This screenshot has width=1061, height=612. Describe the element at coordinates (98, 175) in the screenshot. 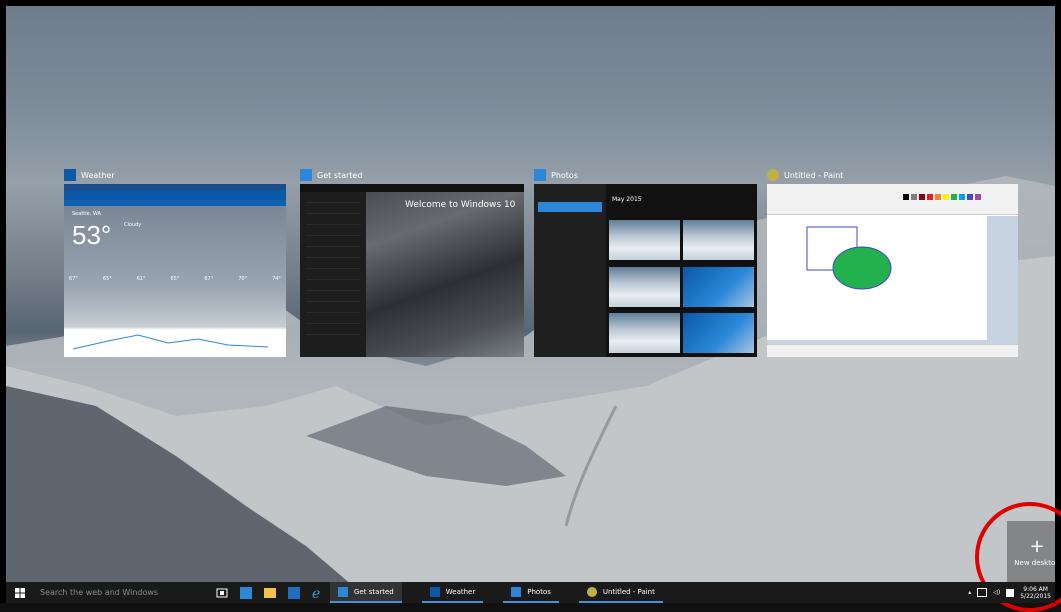

I see `window-title: Weather` at that location.